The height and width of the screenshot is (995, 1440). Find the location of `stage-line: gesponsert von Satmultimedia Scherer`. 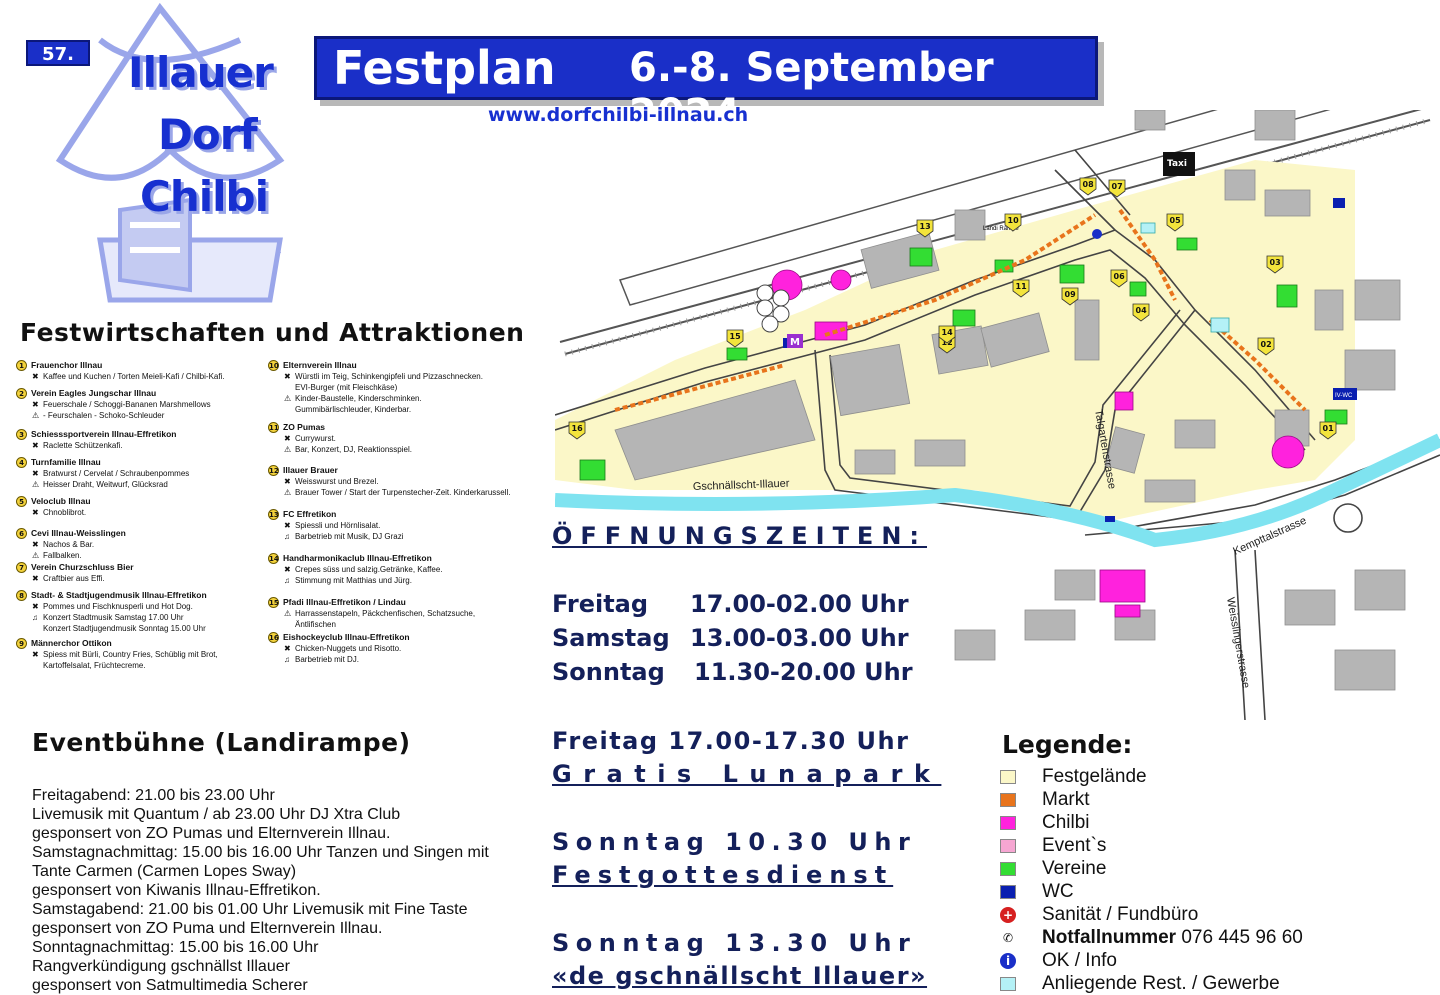

stage-line: gesponsert von Satmultimedia Scherer is located at coordinates (170, 985).